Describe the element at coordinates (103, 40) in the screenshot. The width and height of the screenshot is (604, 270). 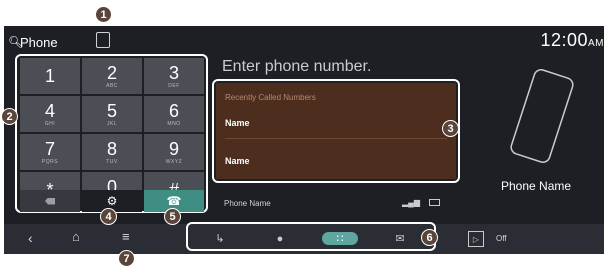
I see `device-switch-icon` at that location.